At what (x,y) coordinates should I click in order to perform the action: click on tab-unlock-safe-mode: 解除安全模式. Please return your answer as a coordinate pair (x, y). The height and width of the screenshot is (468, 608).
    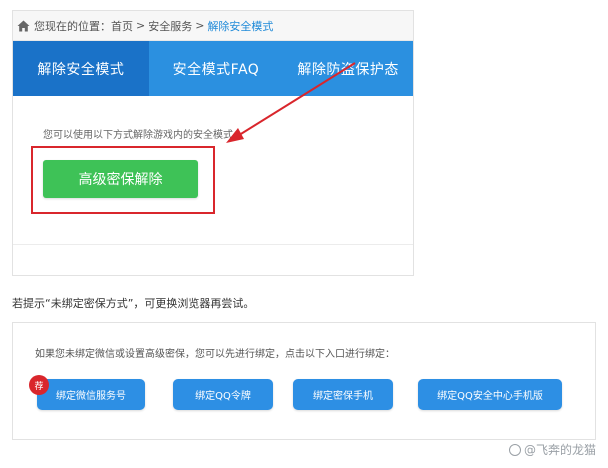
    Looking at the image, I should click on (81, 68).